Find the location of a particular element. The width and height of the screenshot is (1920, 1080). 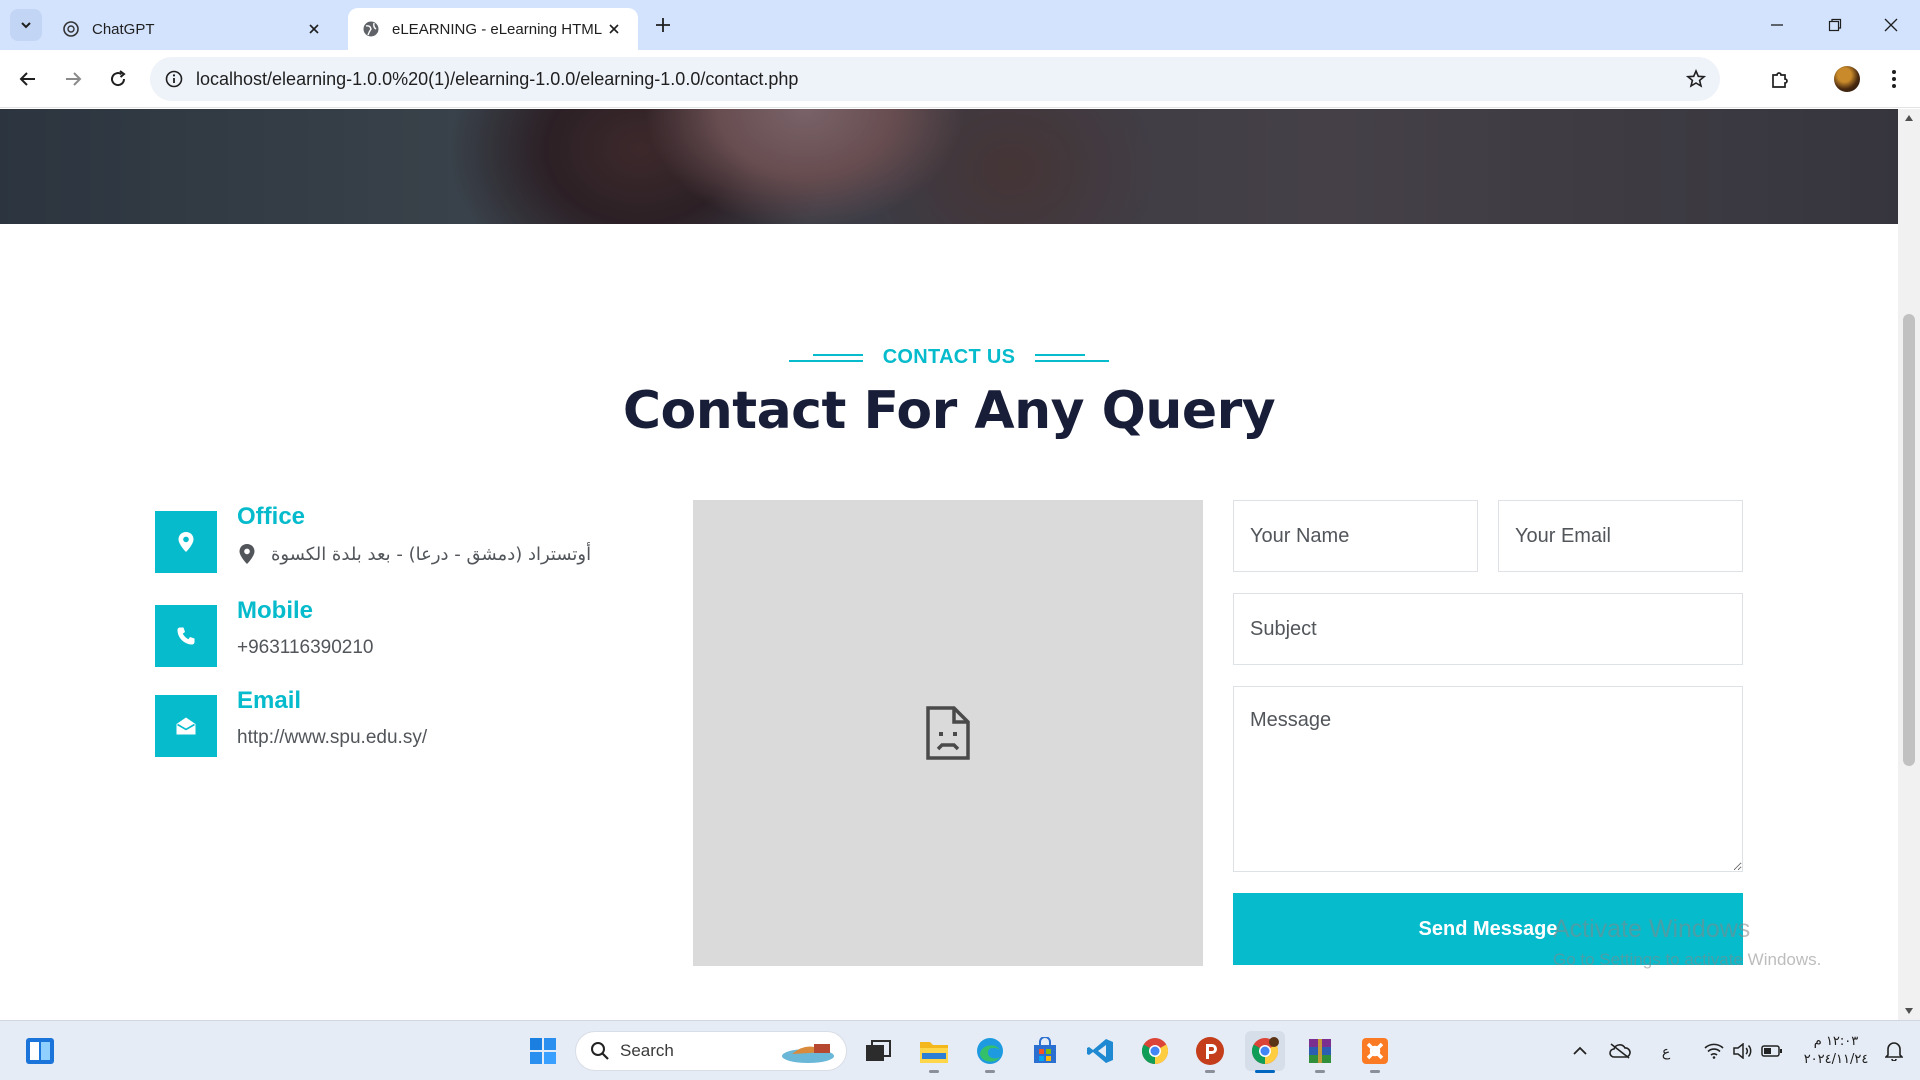

winrar-icon is located at coordinates (1320, 1051).